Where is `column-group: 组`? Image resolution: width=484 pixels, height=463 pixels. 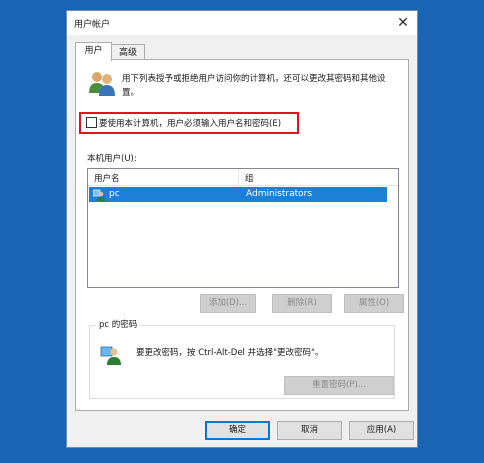 column-group: 组 is located at coordinates (249, 178).